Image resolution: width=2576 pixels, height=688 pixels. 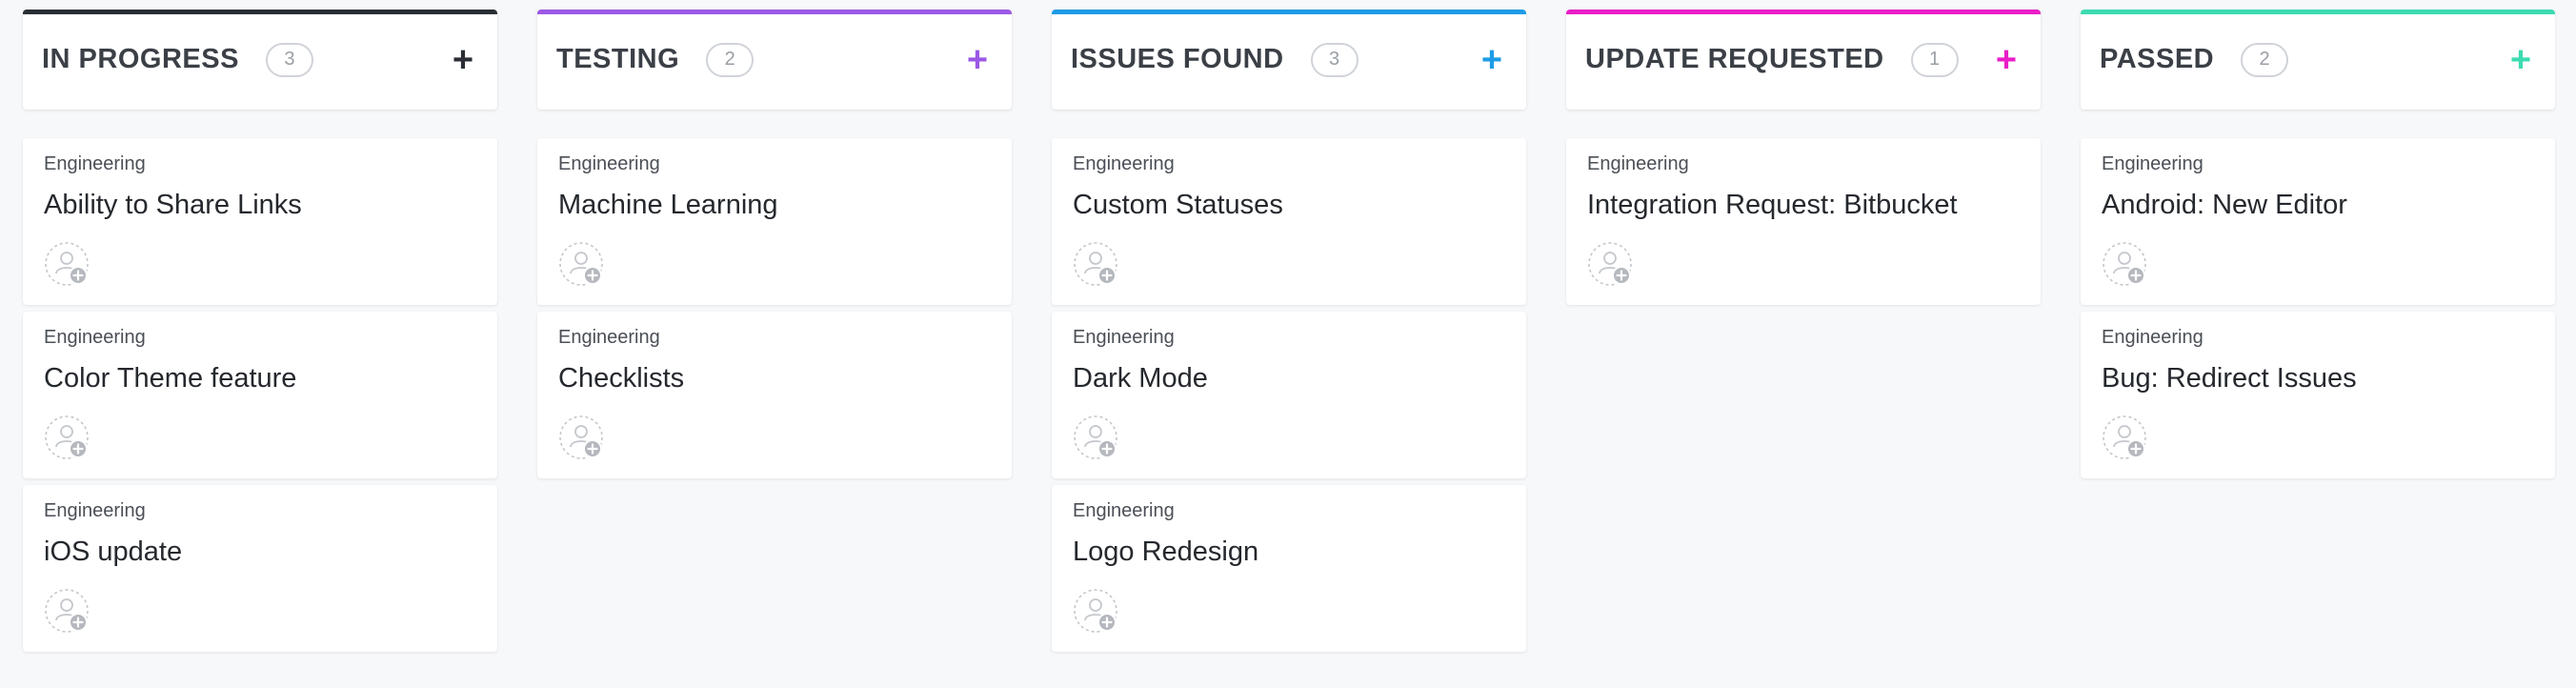 I want to click on task-card: Engineering iOS update, so click(x=260, y=568).